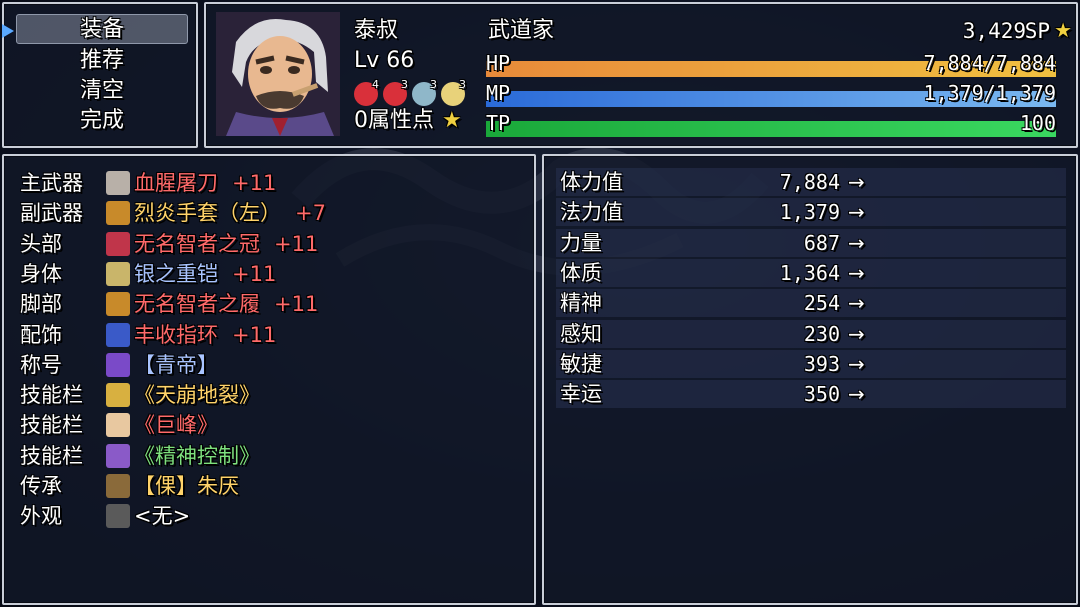 The image size is (1080, 607). What do you see at coordinates (581, 303) in the screenshot?
I see `param-name: 精神` at bounding box center [581, 303].